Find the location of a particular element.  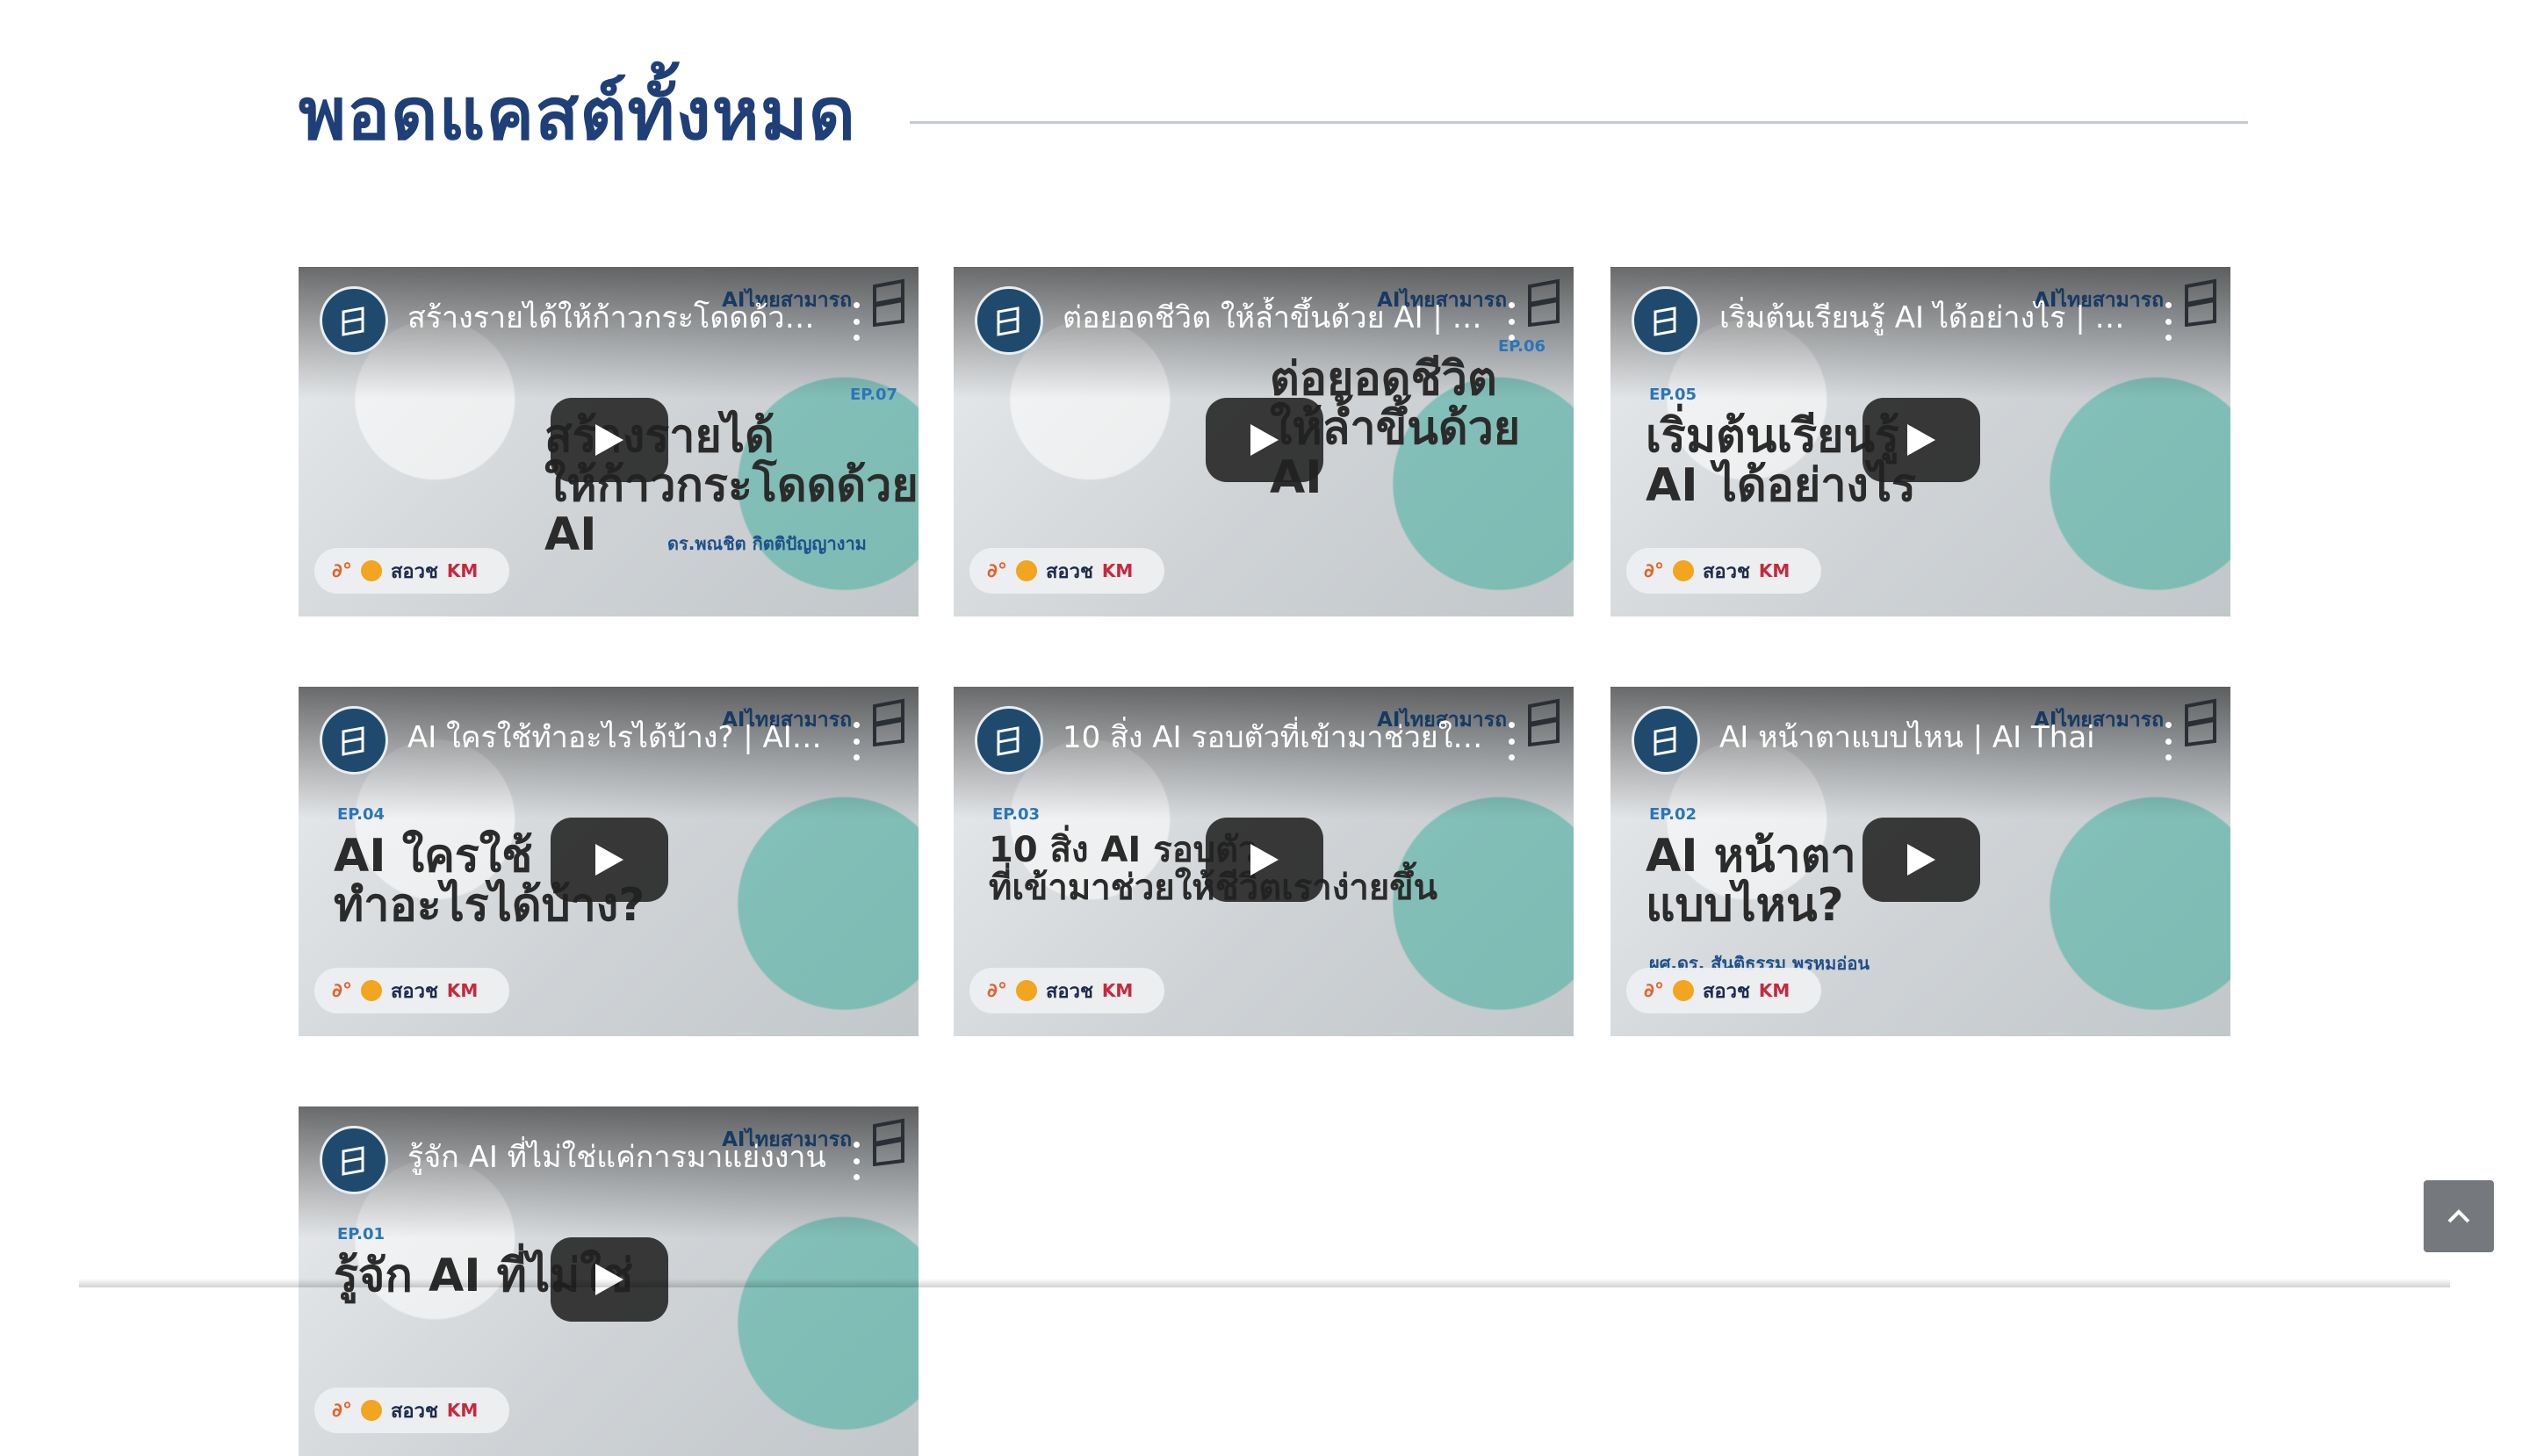

episode-label: EP.02 is located at coordinates (1673, 814).